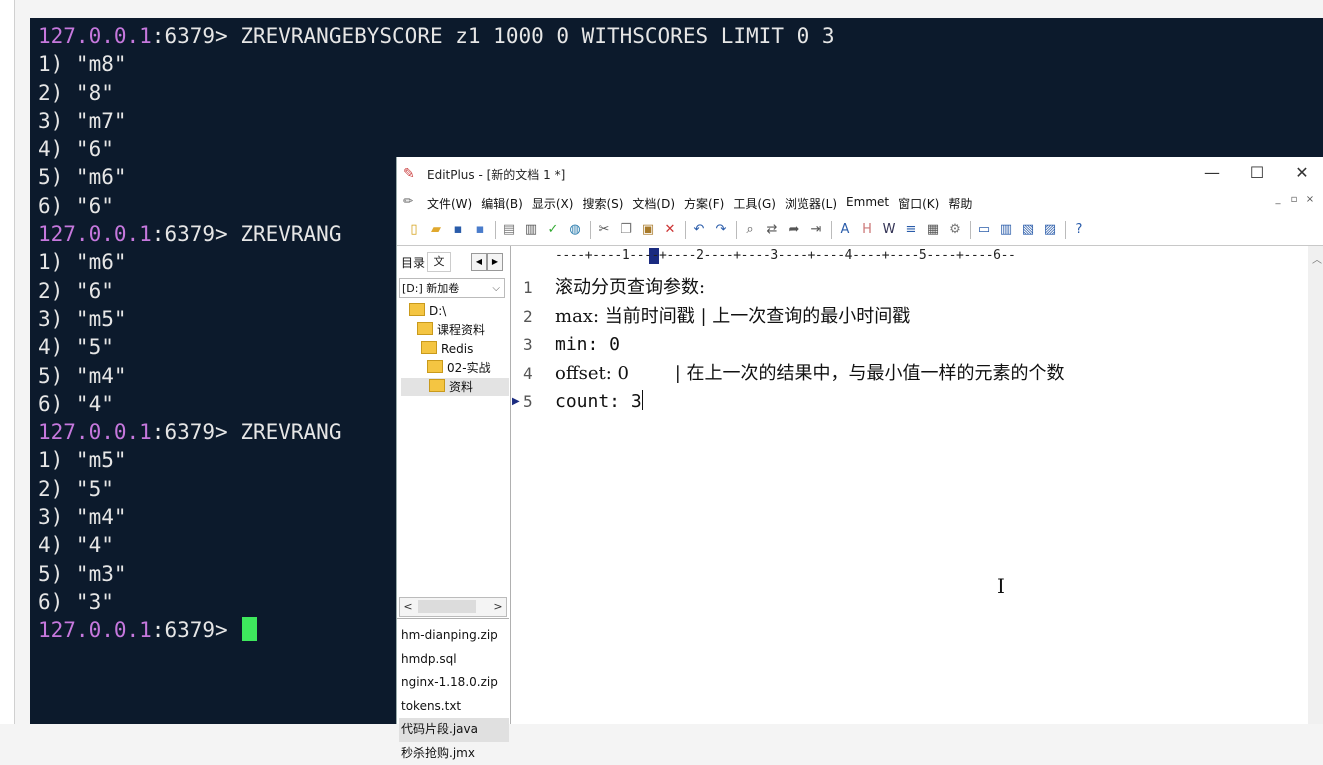  What do you see at coordinates (533, 317) in the screenshot?
I see `line-number: 2` at bounding box center [533, 317].